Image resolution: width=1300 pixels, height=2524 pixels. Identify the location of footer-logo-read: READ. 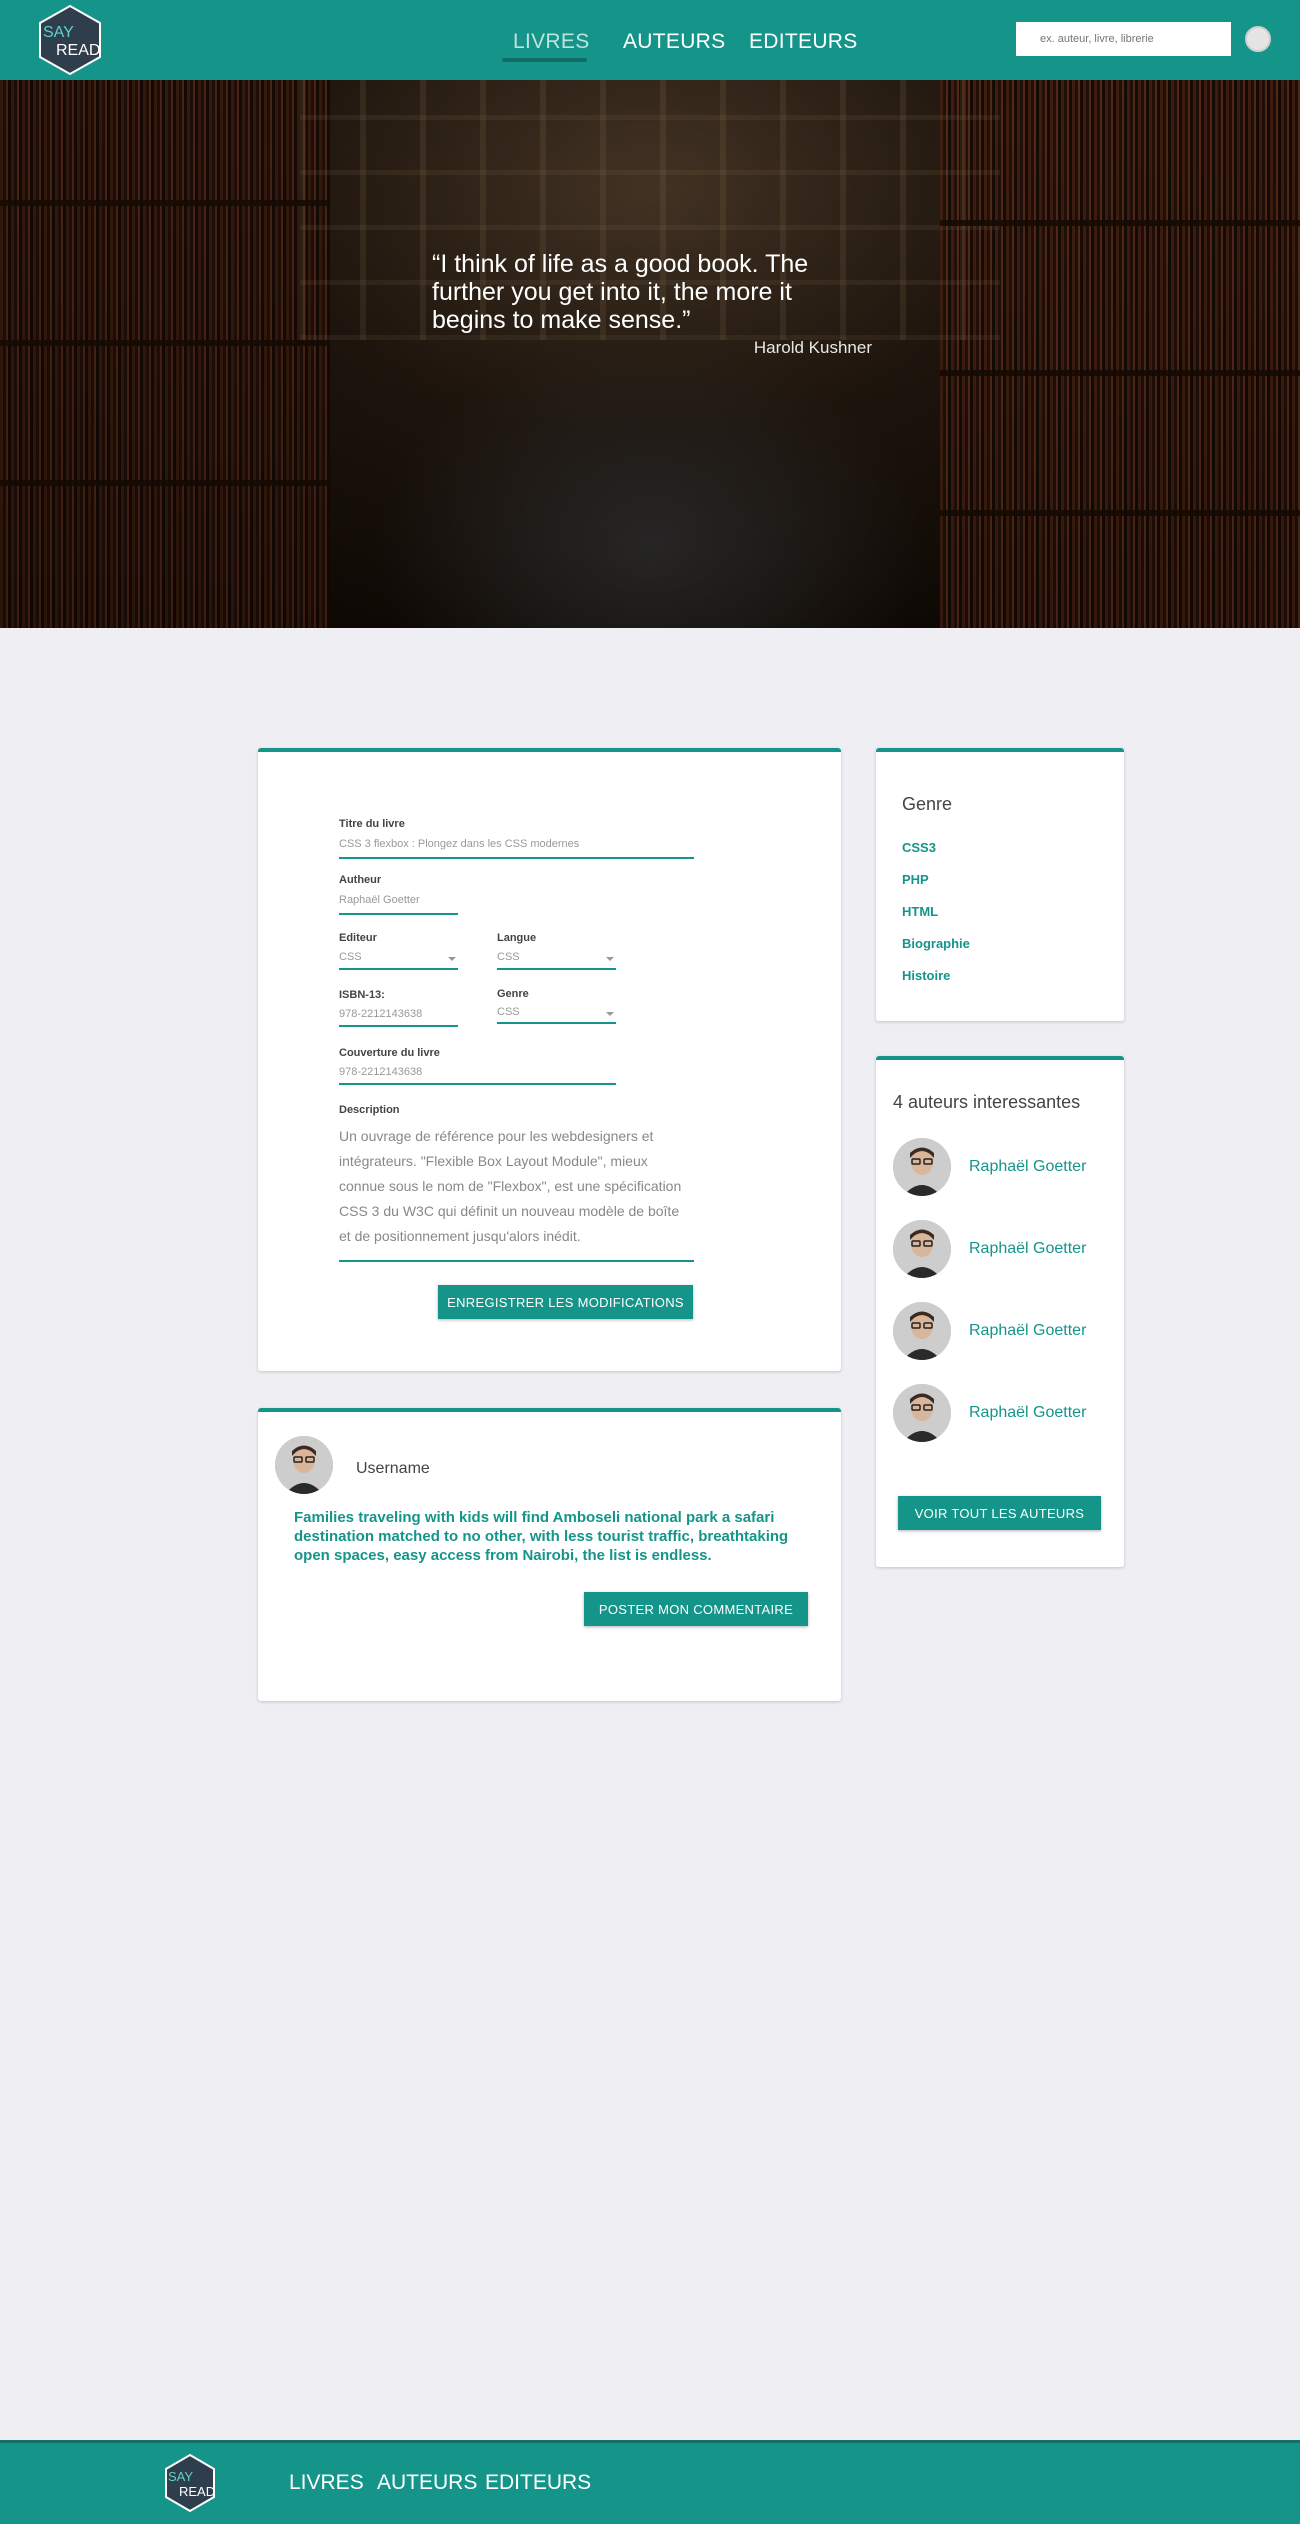
(197, 2491).